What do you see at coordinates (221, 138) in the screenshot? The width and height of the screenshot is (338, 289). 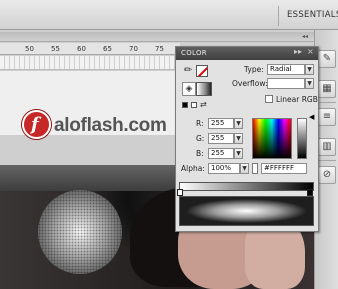 I see `green-input: 255` at bounding box center [221, 138].